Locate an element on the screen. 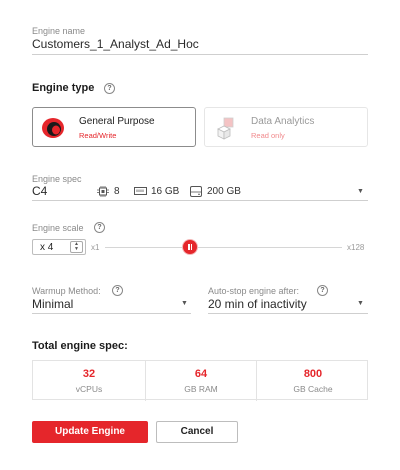  total-cache-value: 800 is located at coordinates (313, 374).